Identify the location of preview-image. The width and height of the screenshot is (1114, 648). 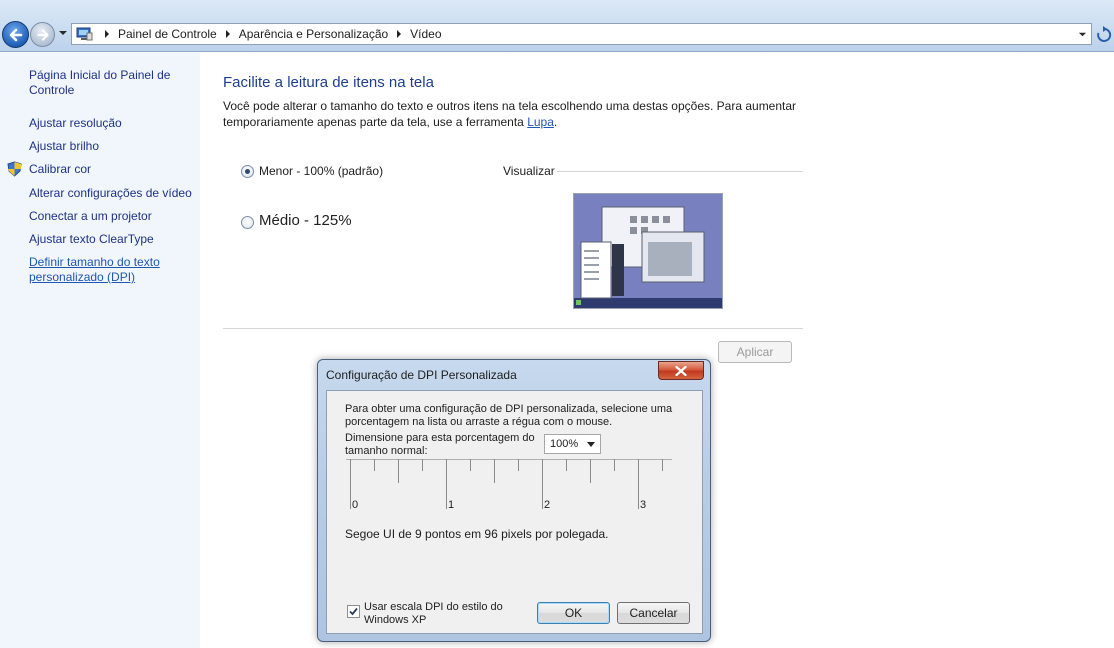
(648, 251).